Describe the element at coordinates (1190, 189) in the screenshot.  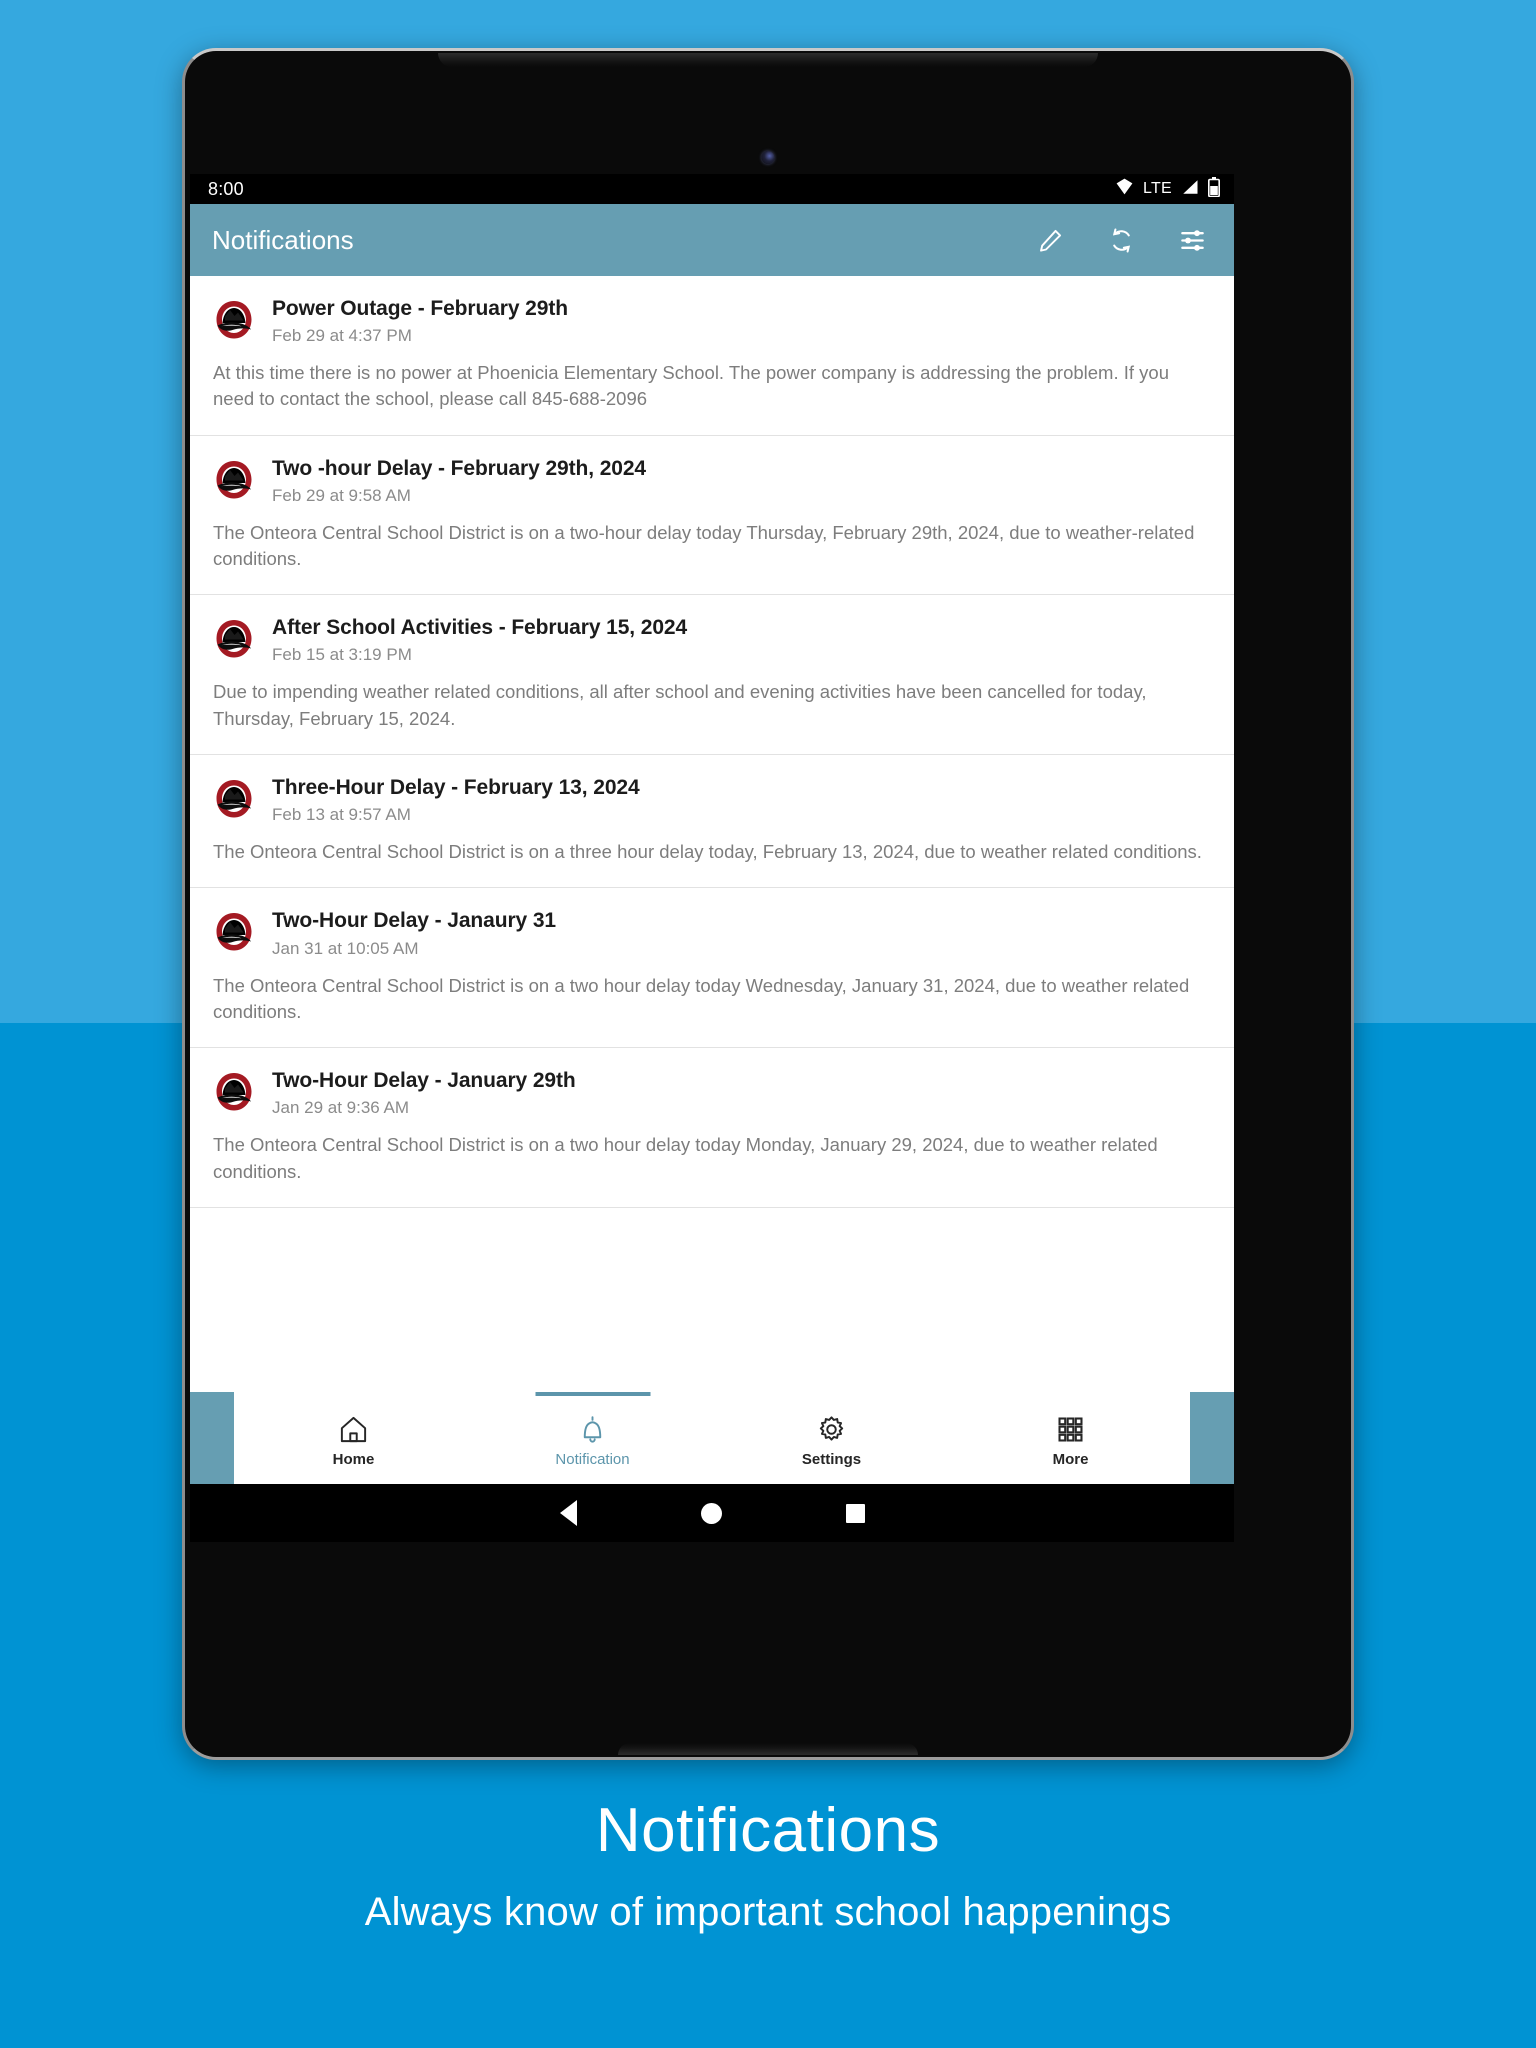
I see `signal-icon` at that location.